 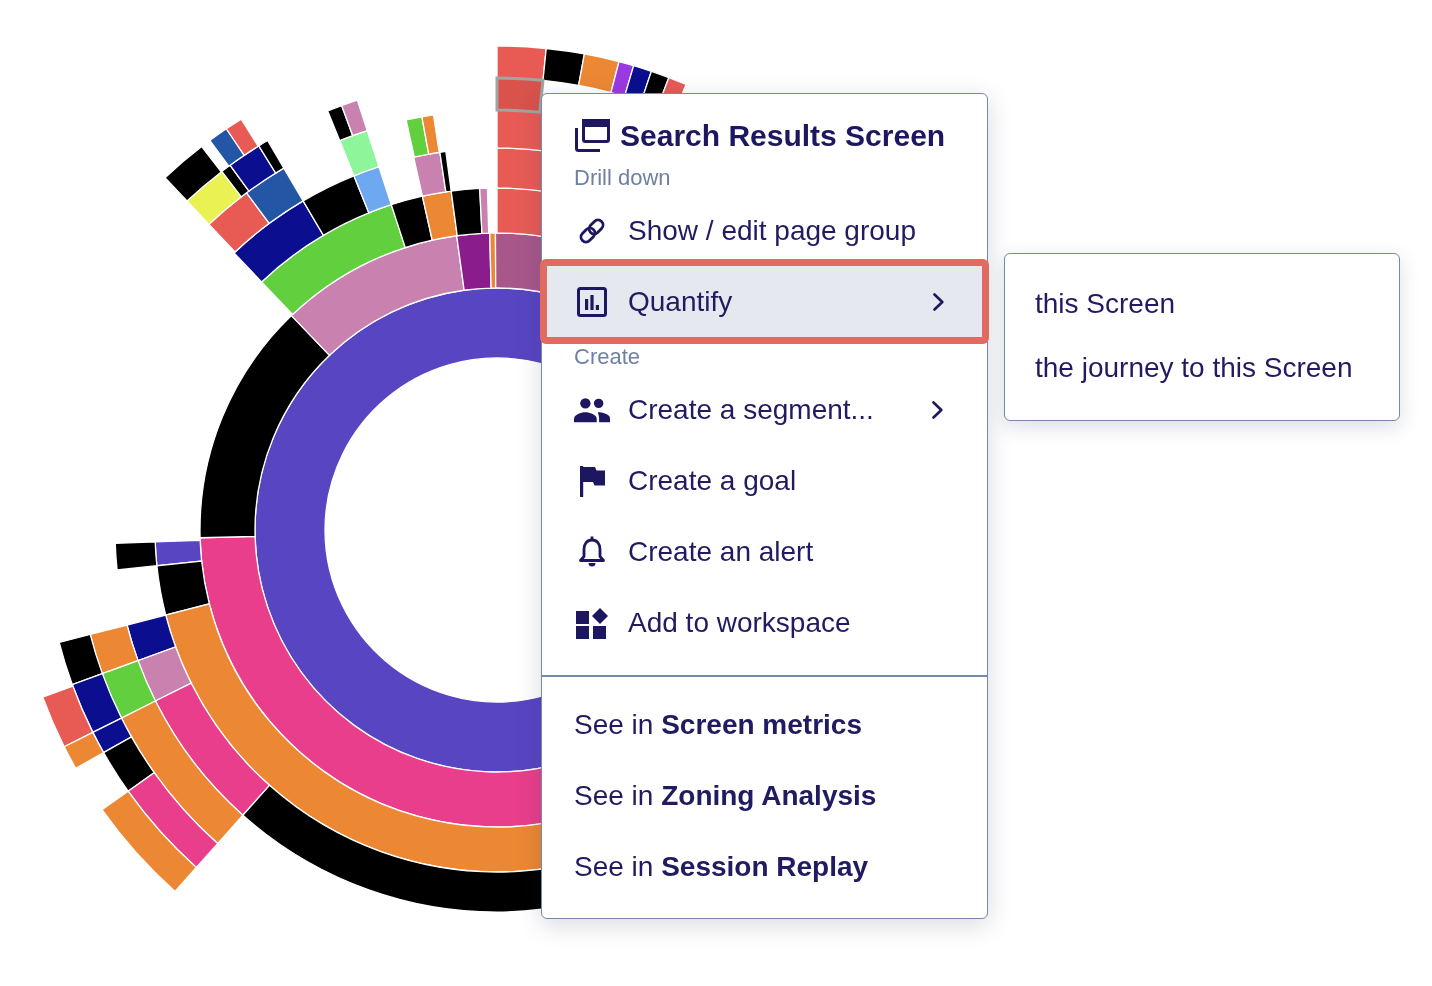 I want to click on submenu-item: the journey to this Screen, so click(x=1202, y=367).